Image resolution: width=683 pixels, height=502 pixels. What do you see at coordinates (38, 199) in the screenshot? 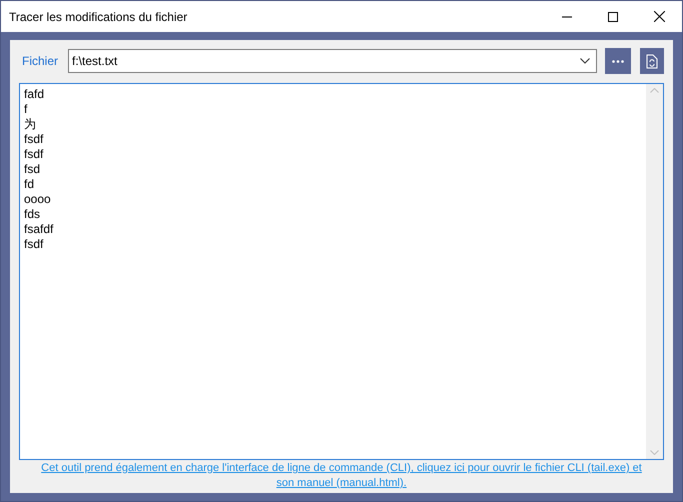
I see `log-line: oooo` at bounding box center [38, 199].